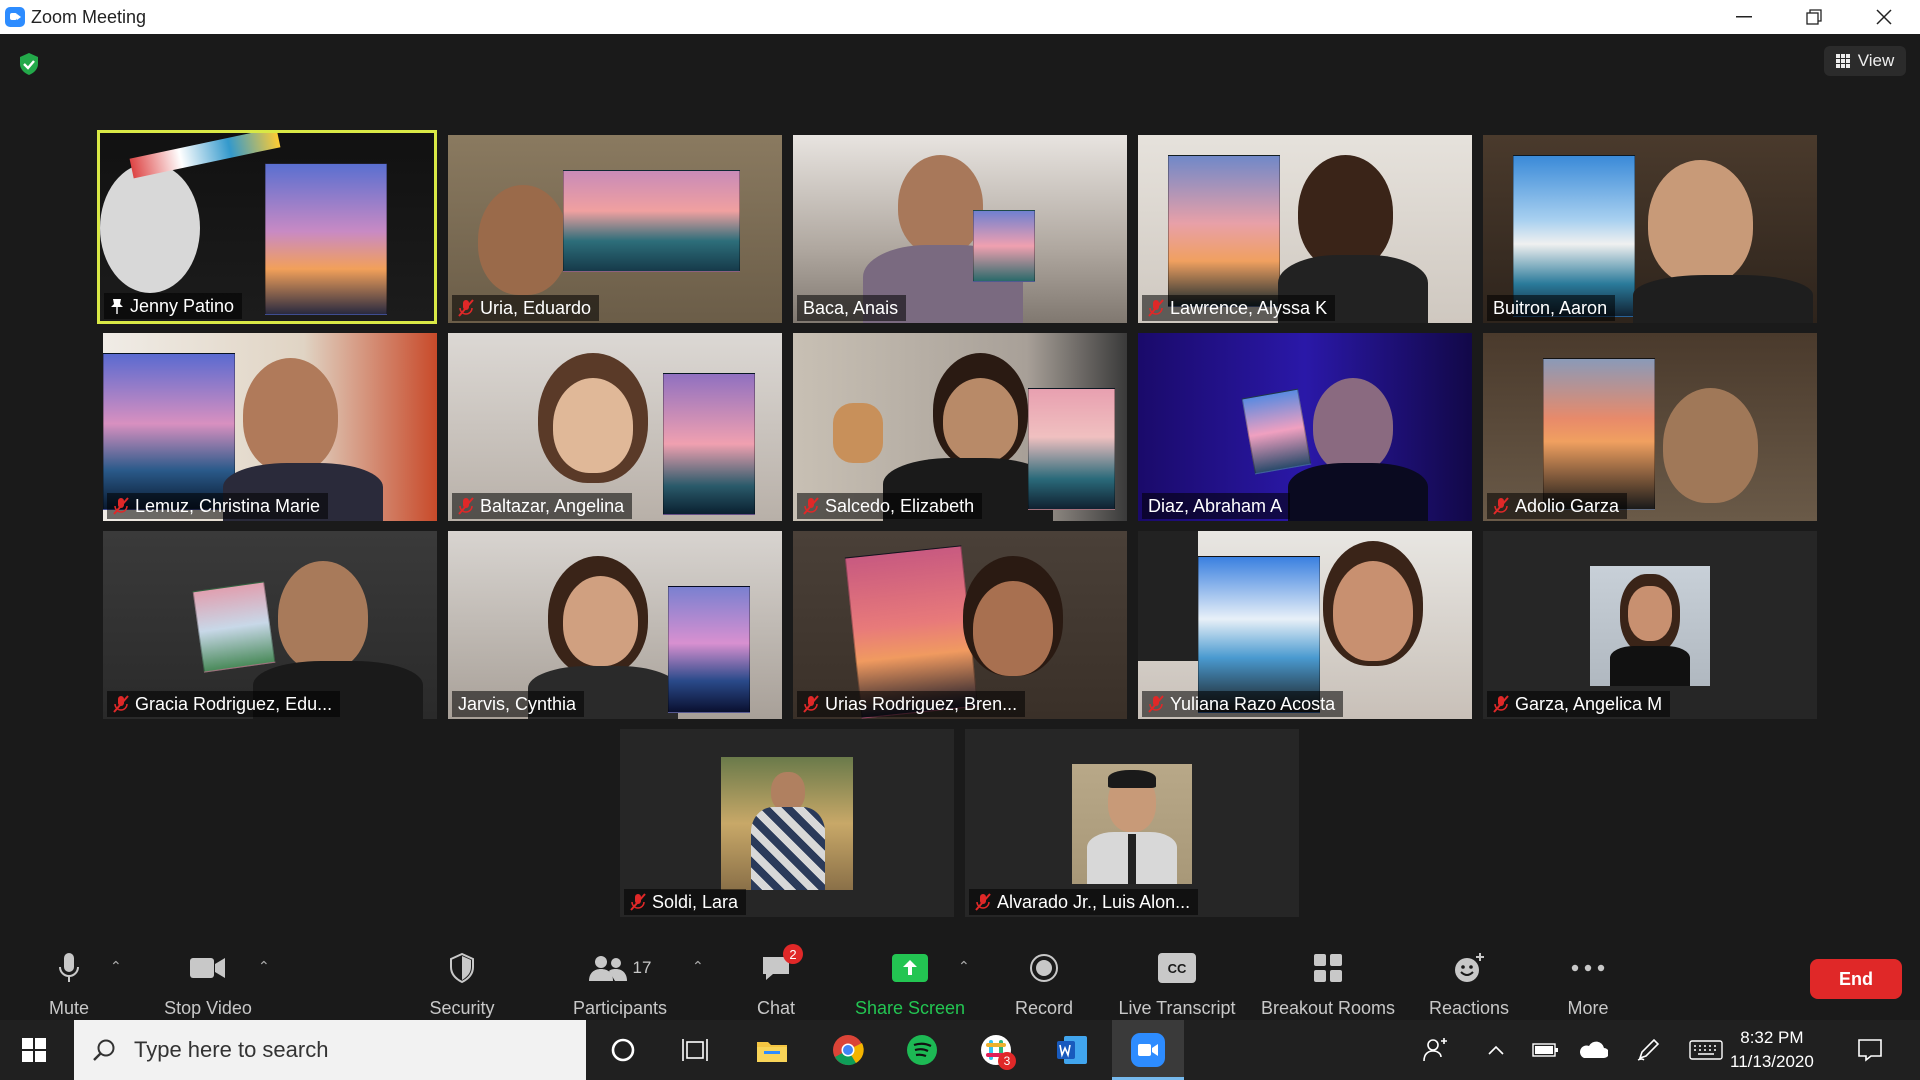 Image resolution: width=1920 pixels, height=1080 pixels. Describe the element at coordinates (1588, 968) in the screenshot. I see `more-dots-icon` at that location.